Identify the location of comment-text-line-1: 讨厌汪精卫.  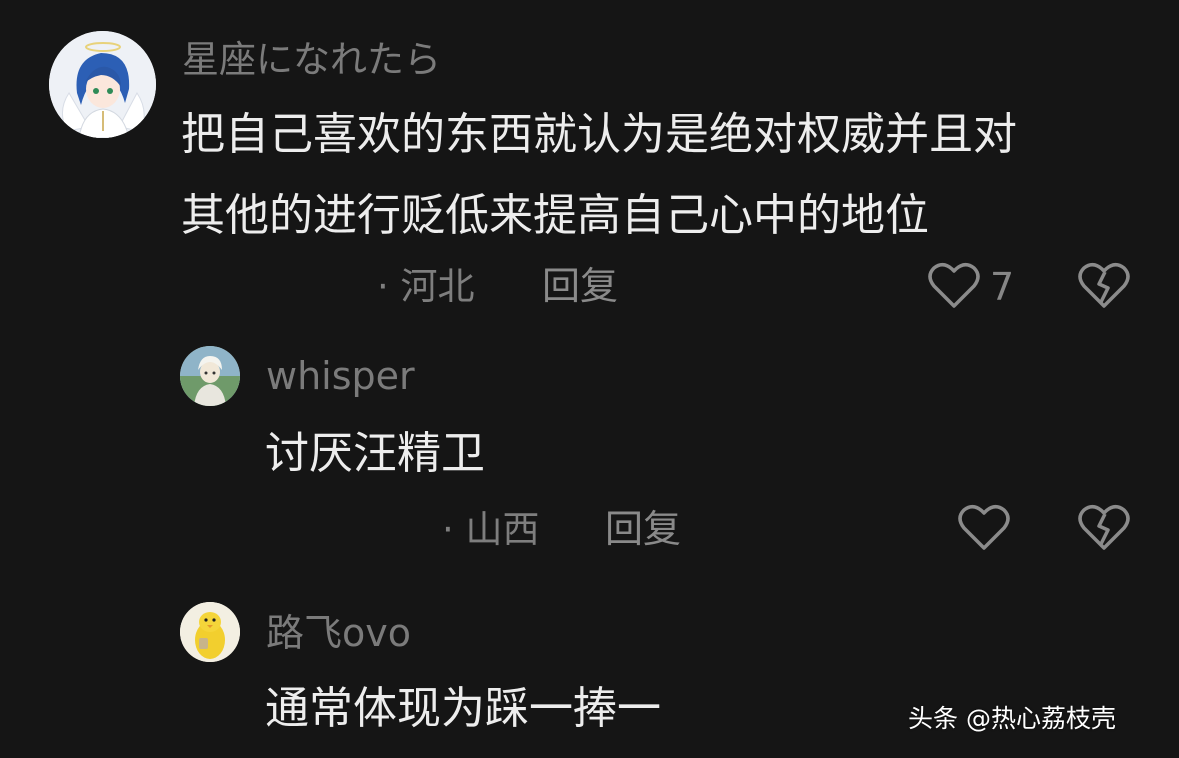
(375, 453).